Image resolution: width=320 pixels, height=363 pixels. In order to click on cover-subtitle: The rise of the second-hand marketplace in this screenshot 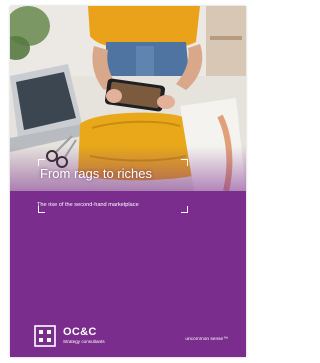, I will do `click(88, 205)`.